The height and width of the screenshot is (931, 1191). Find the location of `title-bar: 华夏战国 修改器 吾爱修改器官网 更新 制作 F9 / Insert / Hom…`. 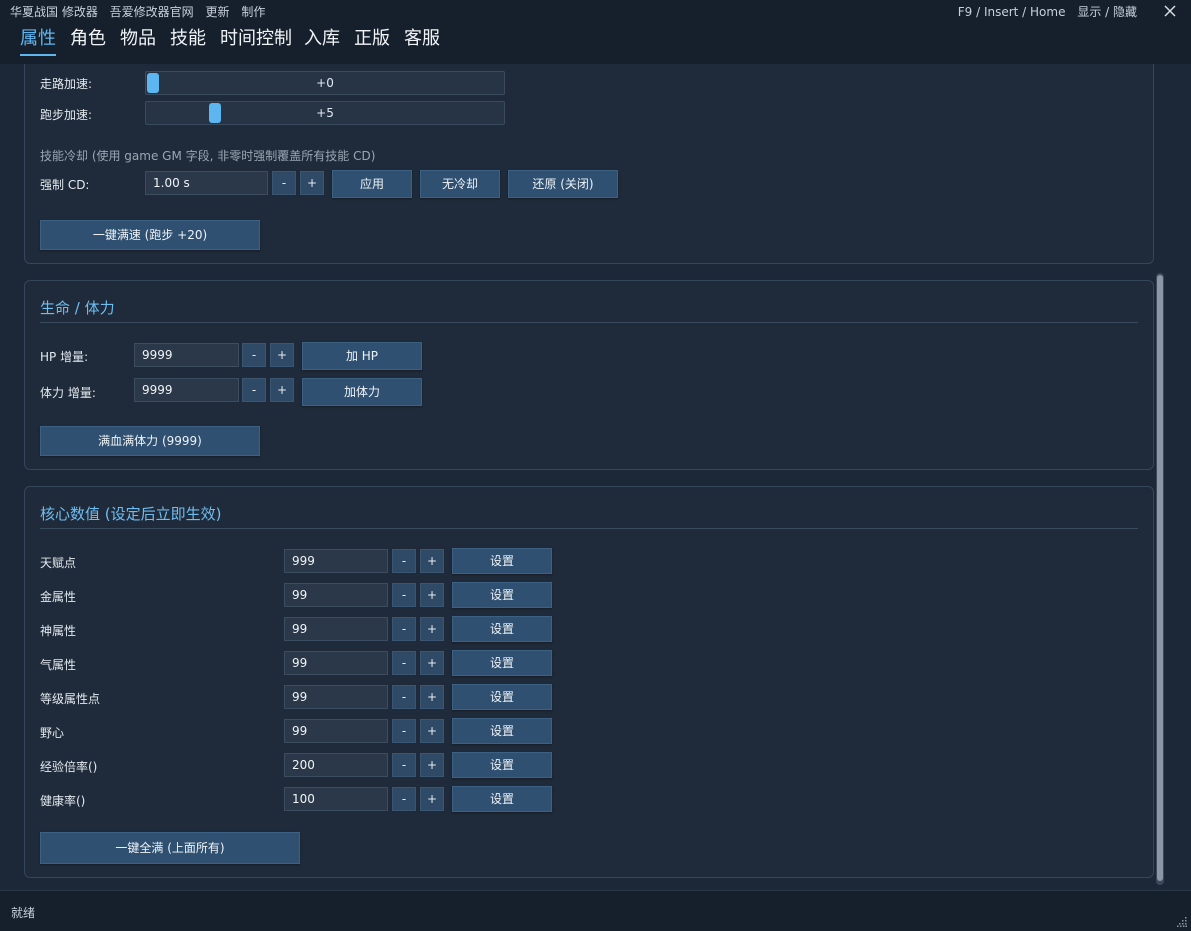

title-bar: 华夏战国 修改器 吾爱修改器官网 更新 制作 F9 / Insert / Hom… is located at coordinates (595, 11).